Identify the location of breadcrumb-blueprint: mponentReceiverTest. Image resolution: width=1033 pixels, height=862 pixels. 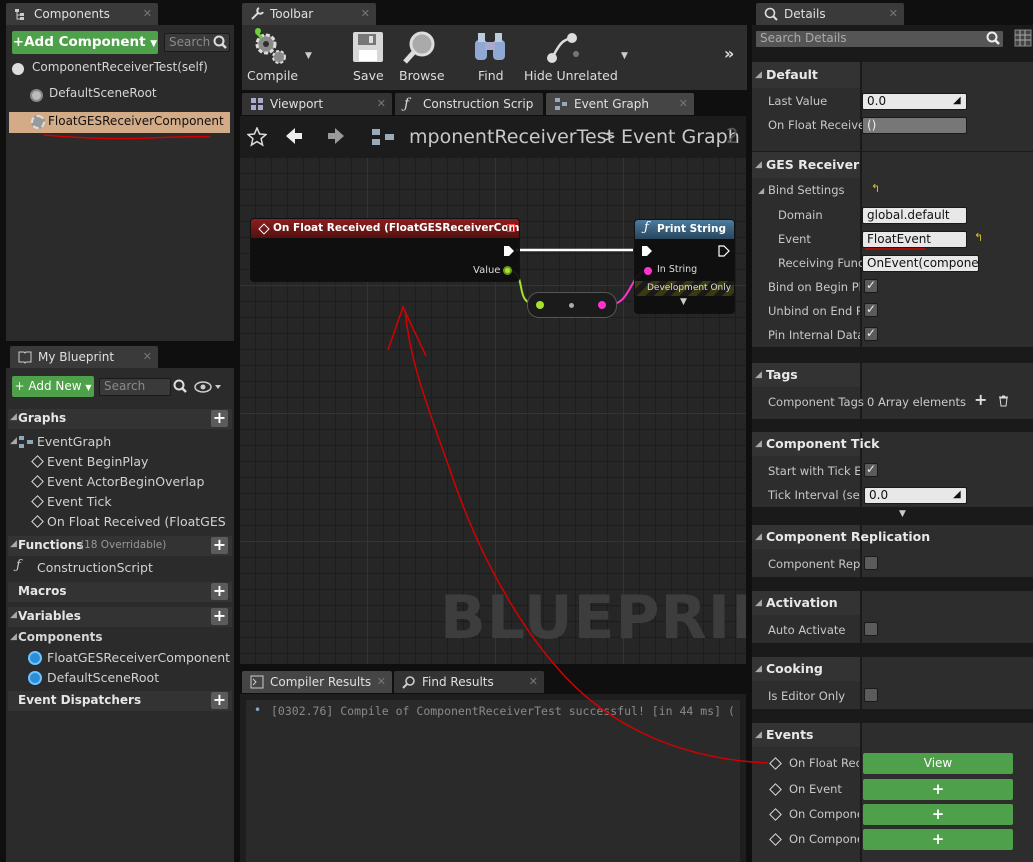
(511, 137).